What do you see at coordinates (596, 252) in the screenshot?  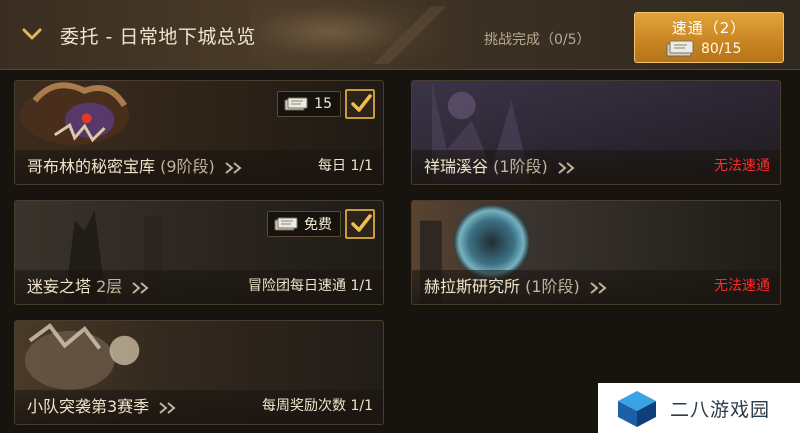 I see `dungeon-card-helas: 赫拉斯研究所 (1阶段) 无法速通` at bounding box center [596, 252].